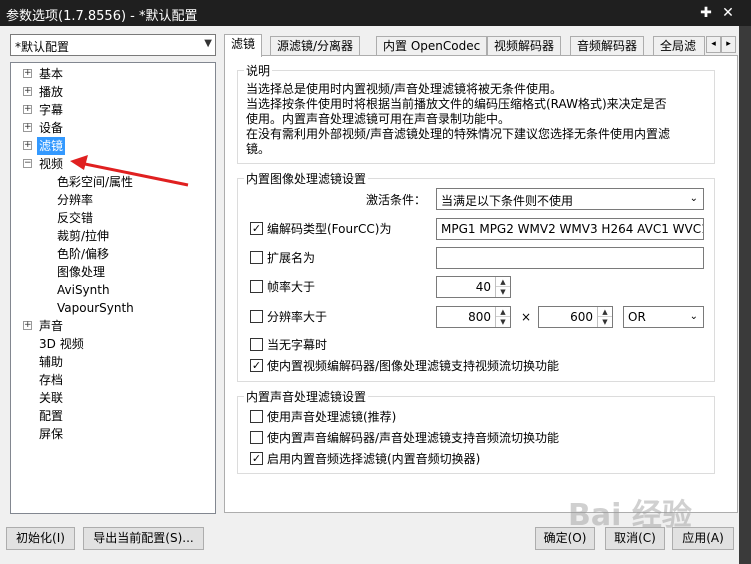  I want to click on tree-item-crop: 裁剪/拉伸, so click(83, 236).